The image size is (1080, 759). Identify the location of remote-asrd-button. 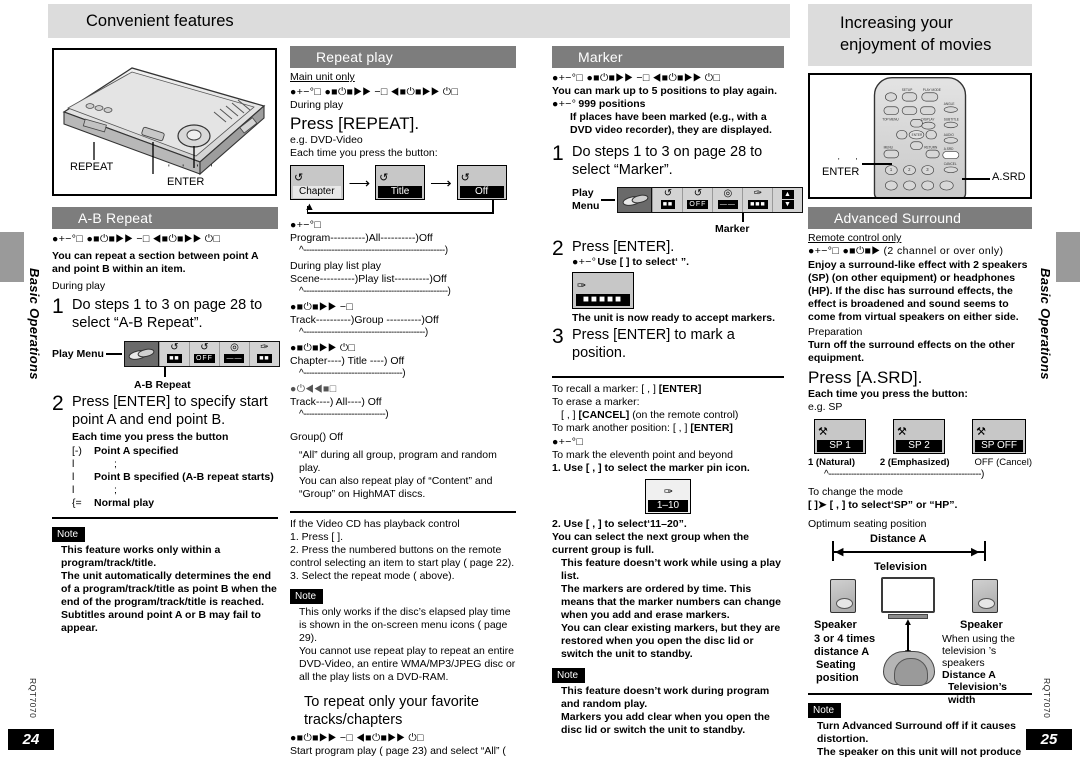
(951, 155).